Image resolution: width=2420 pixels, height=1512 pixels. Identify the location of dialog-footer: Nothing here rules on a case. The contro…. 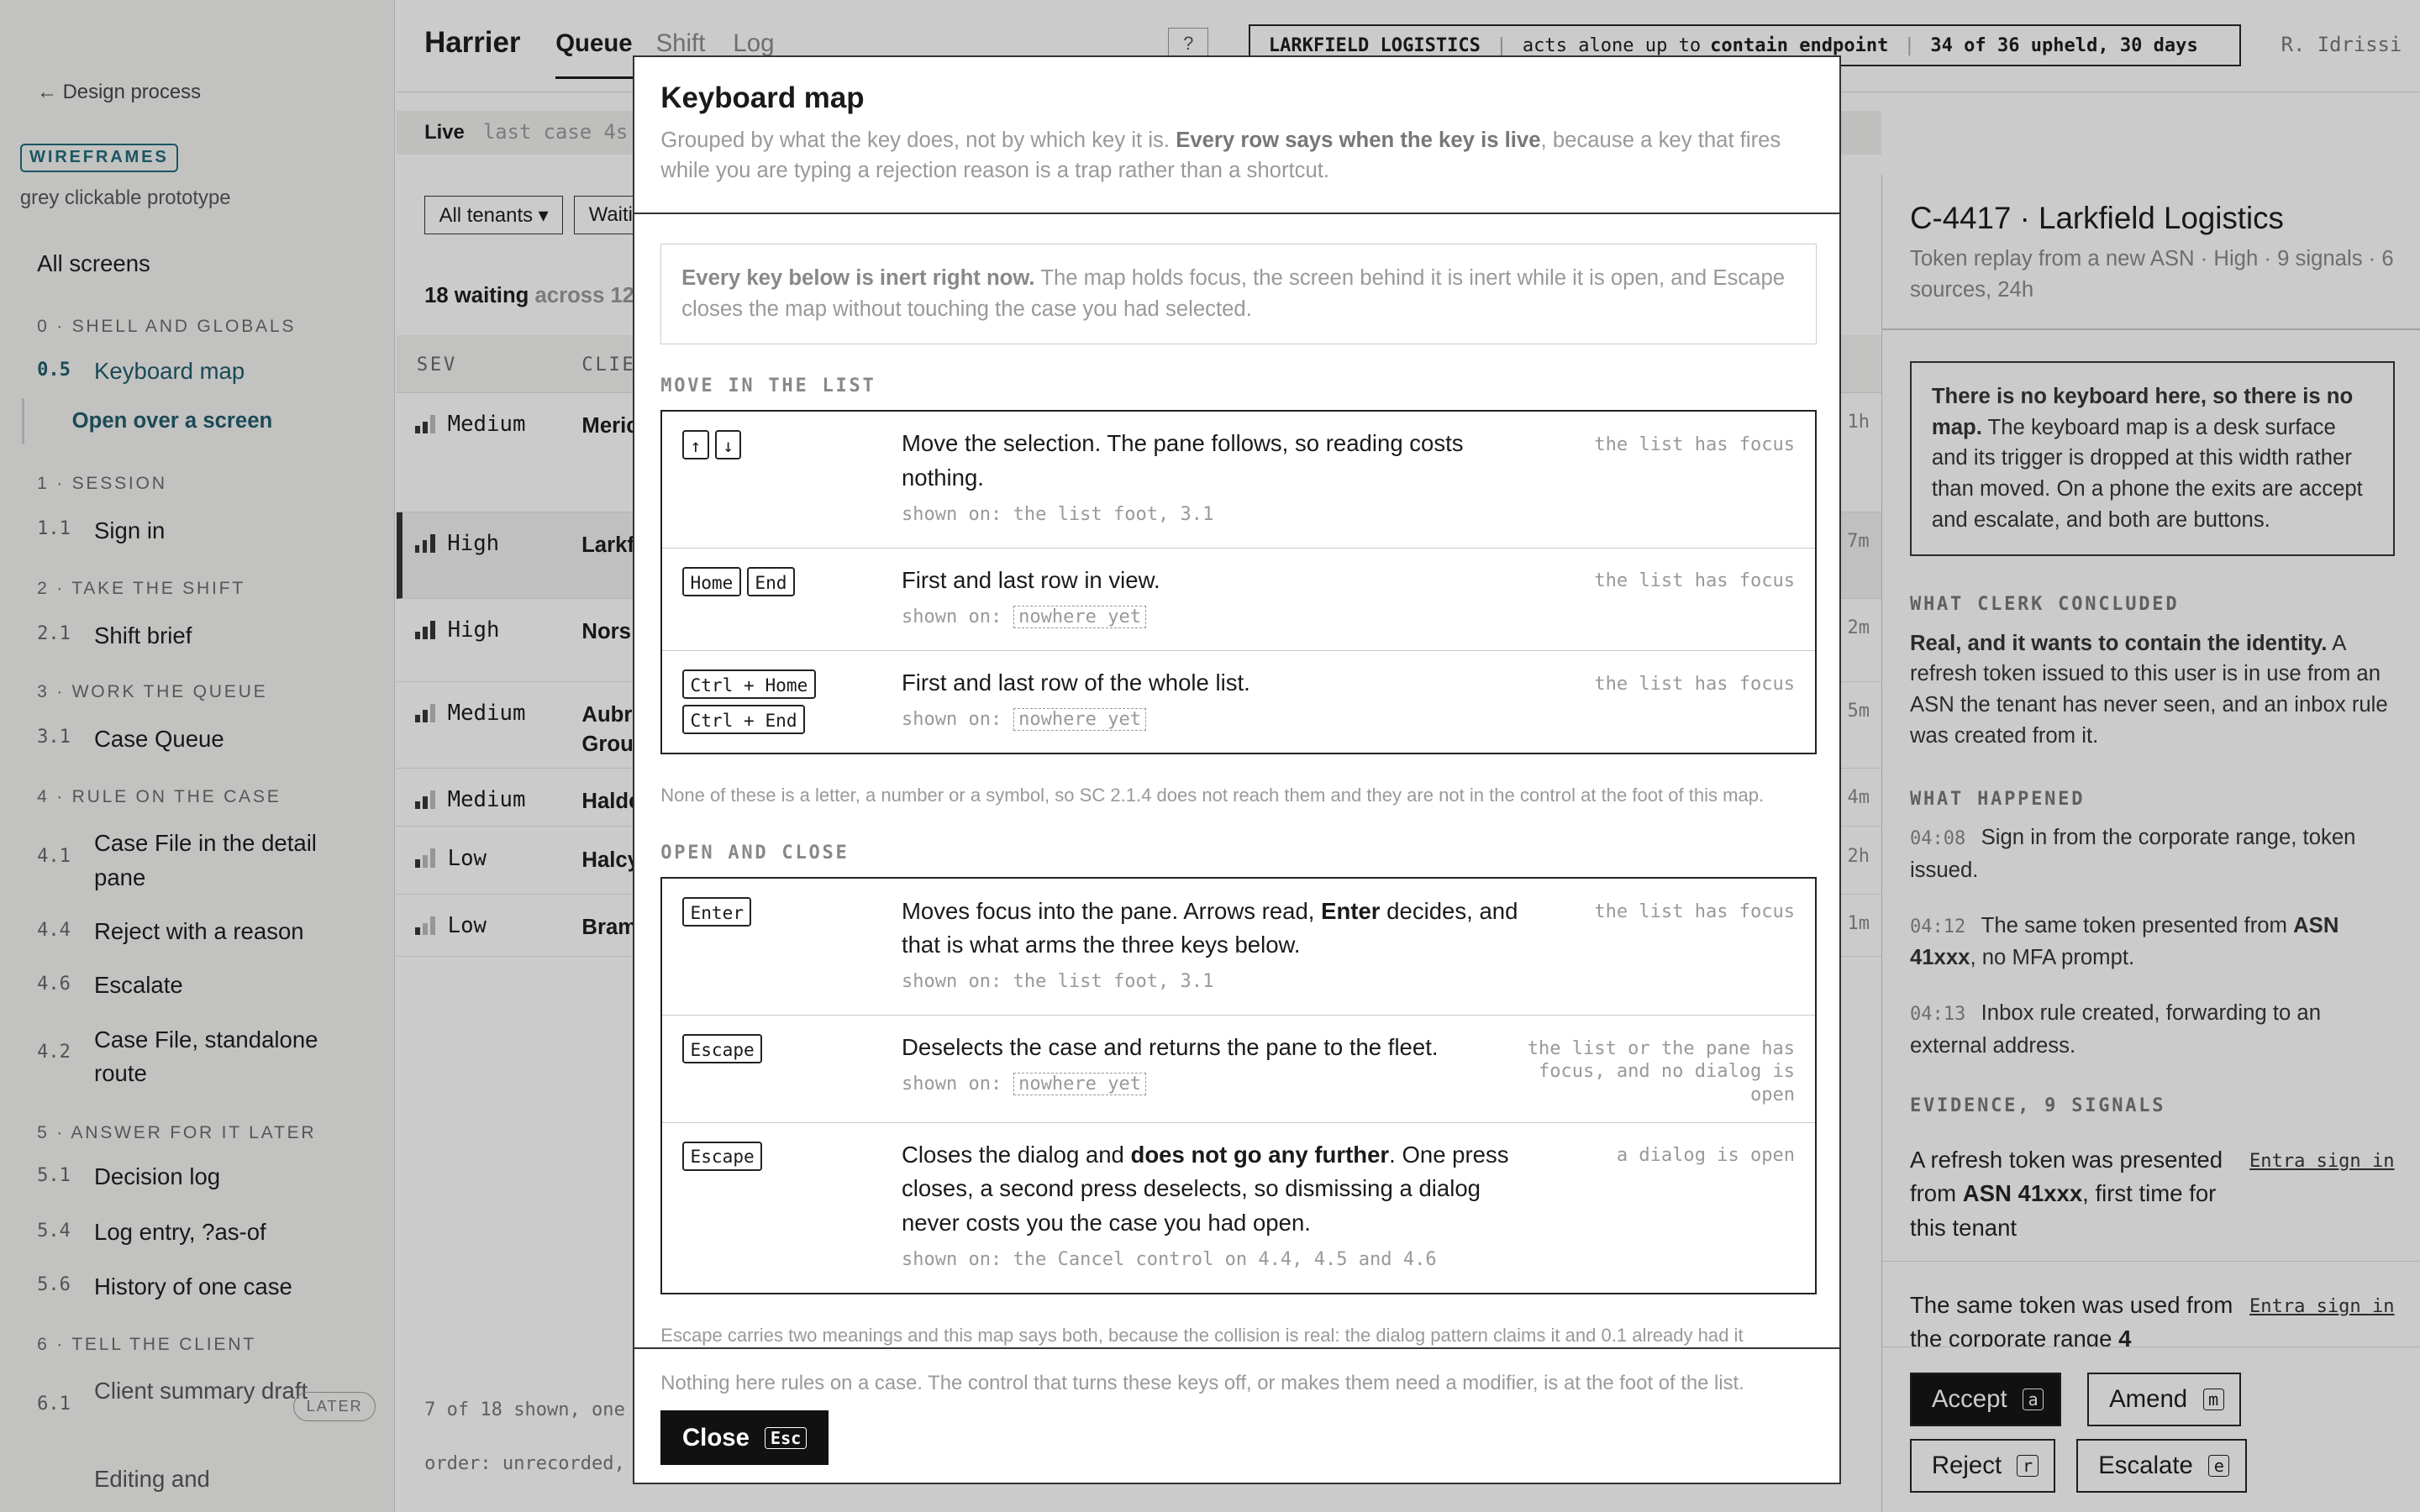
(1237, 1415).